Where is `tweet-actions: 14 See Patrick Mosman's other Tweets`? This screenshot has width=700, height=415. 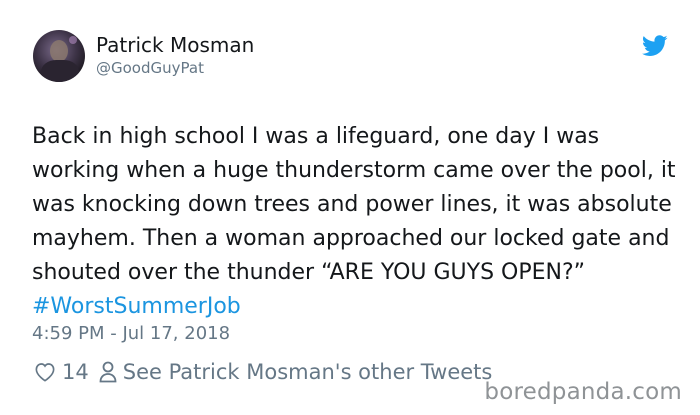
tweet-actions: 14 See Patrick Mosman's other Tweets is located at coordinates (263, 372).